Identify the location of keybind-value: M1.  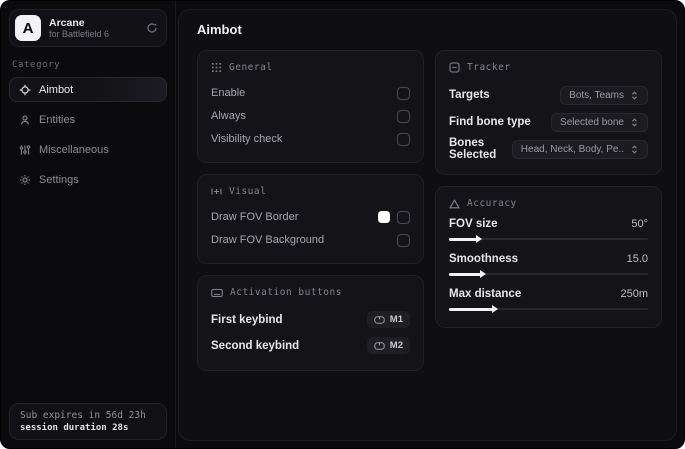
(396, 319).